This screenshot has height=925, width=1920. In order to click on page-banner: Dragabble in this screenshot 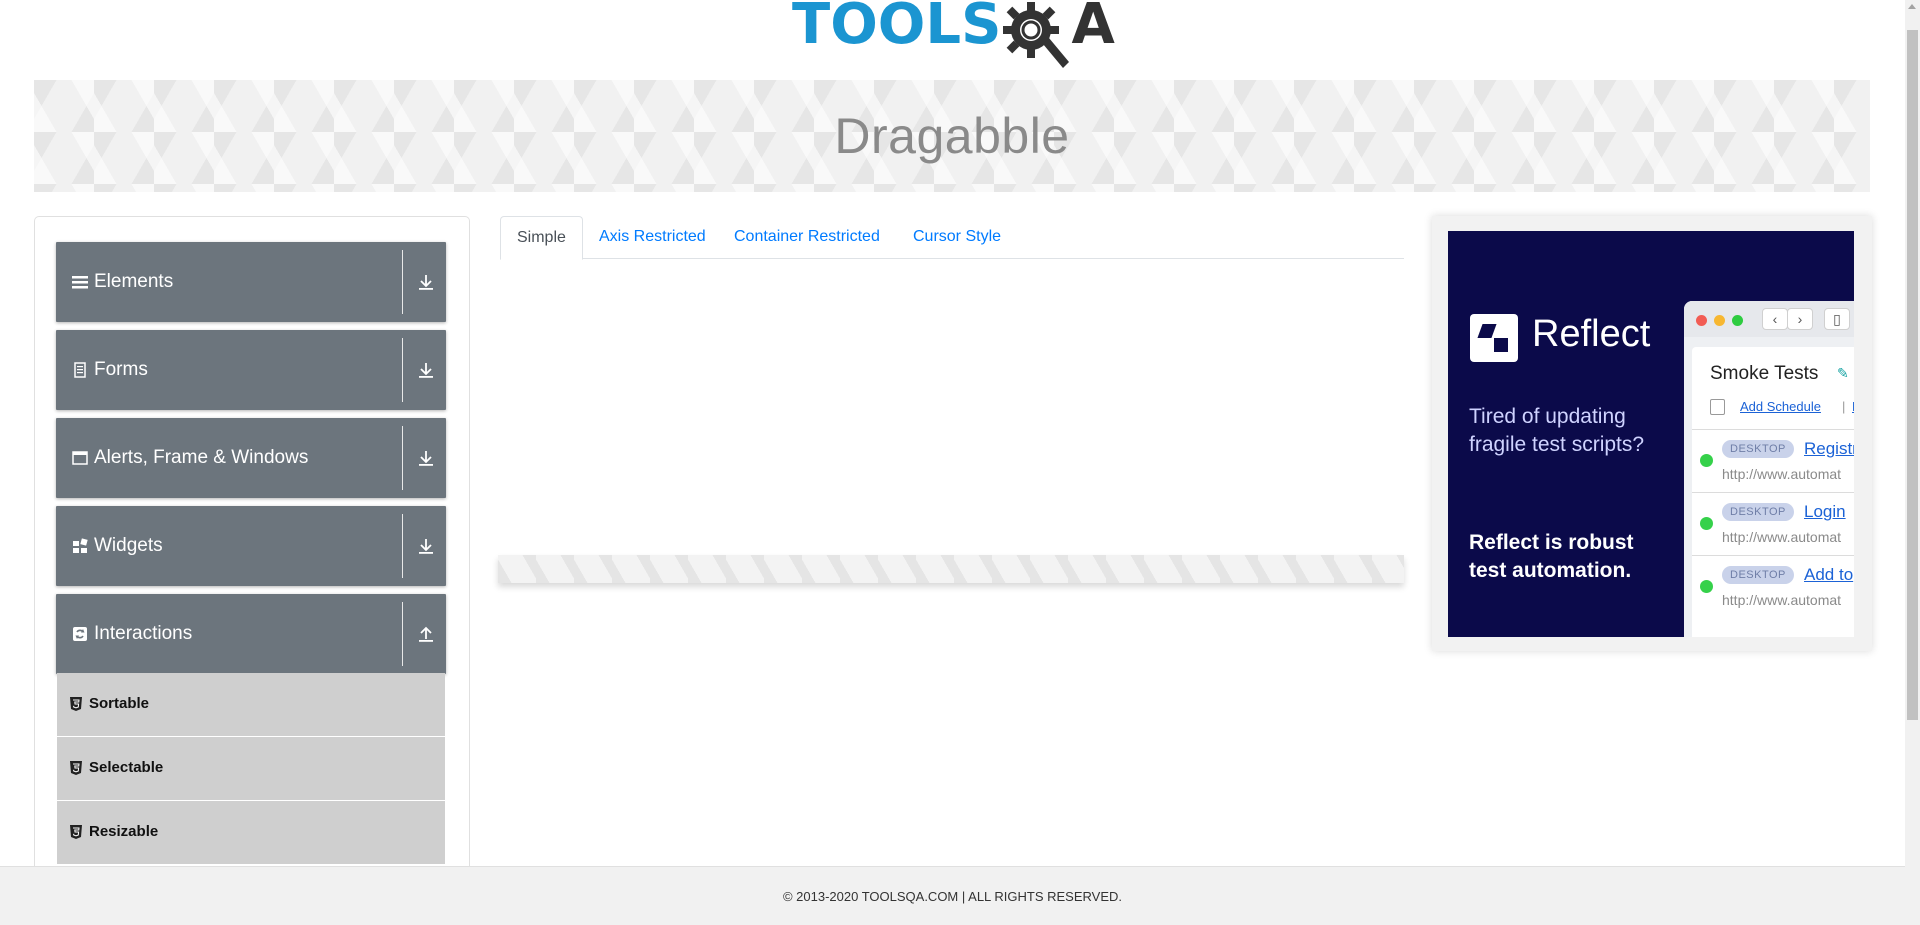, I will do `click(952, 136)`.